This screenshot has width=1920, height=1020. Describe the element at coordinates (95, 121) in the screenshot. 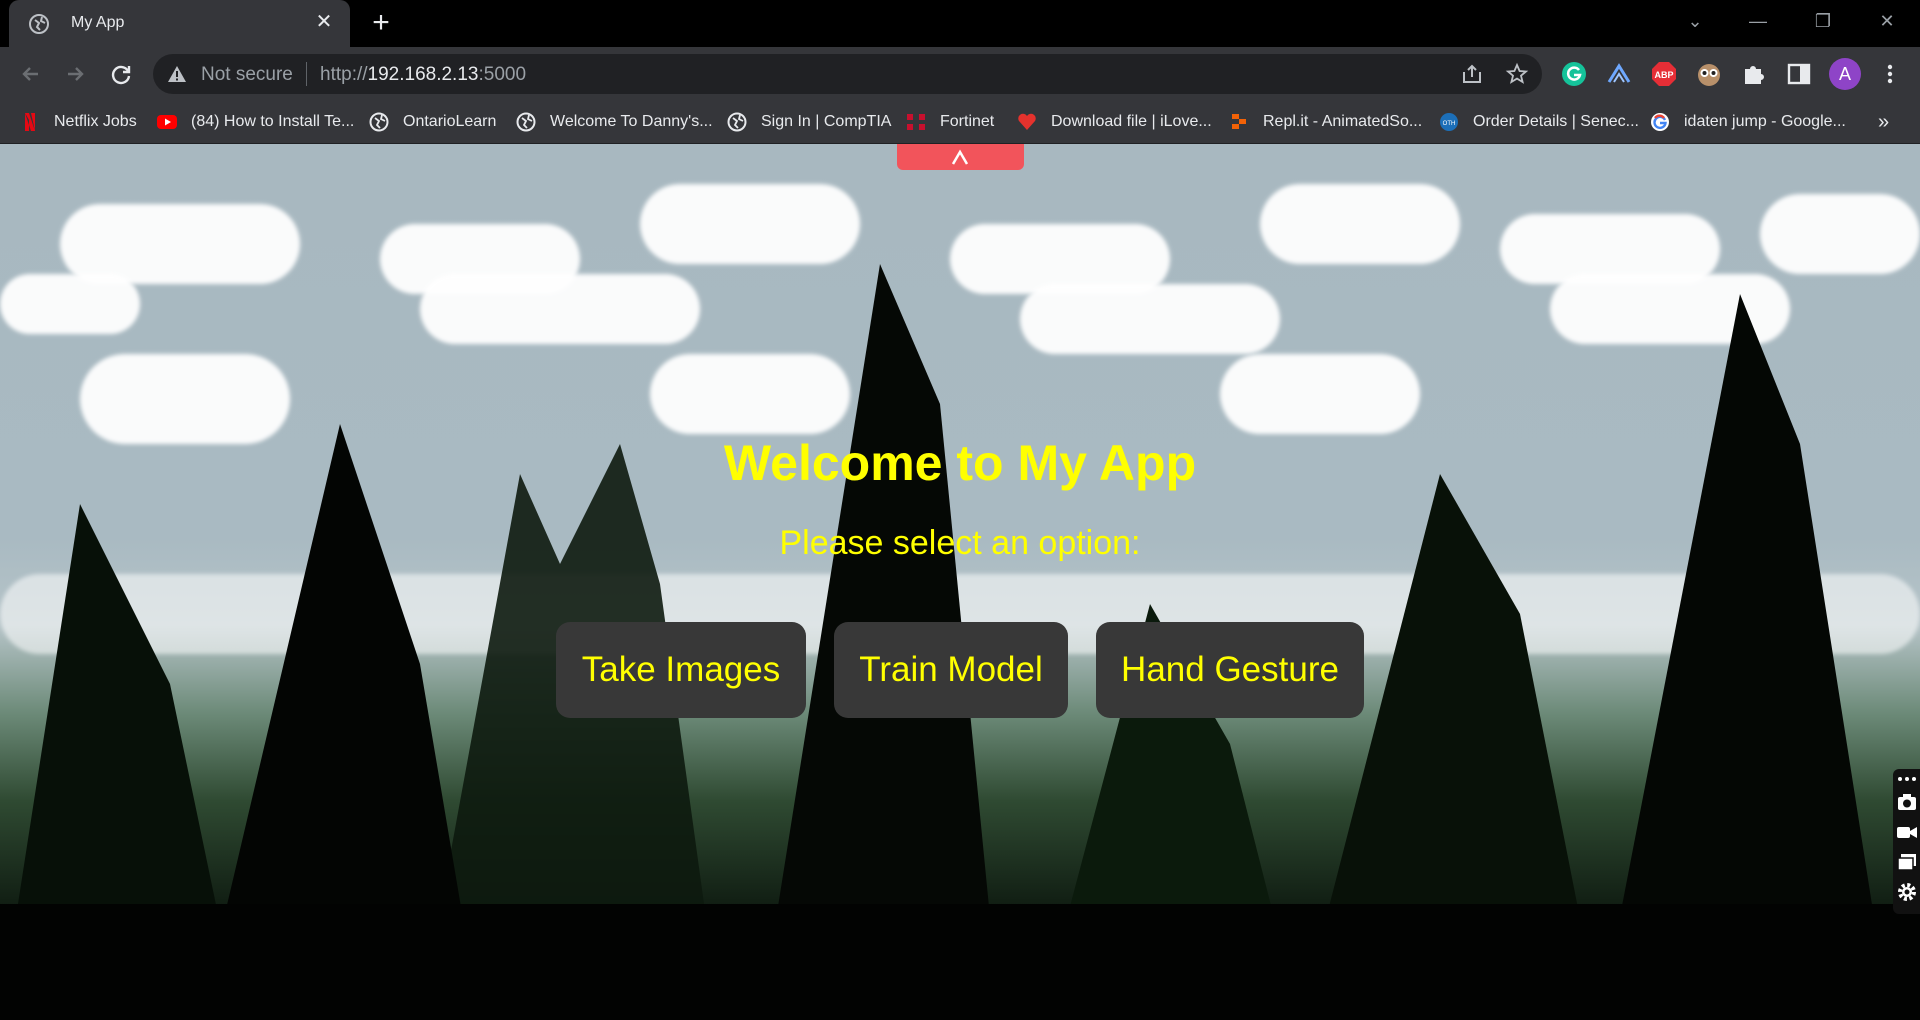

I see `bookmark-label: Netflix Jobs` at that location.